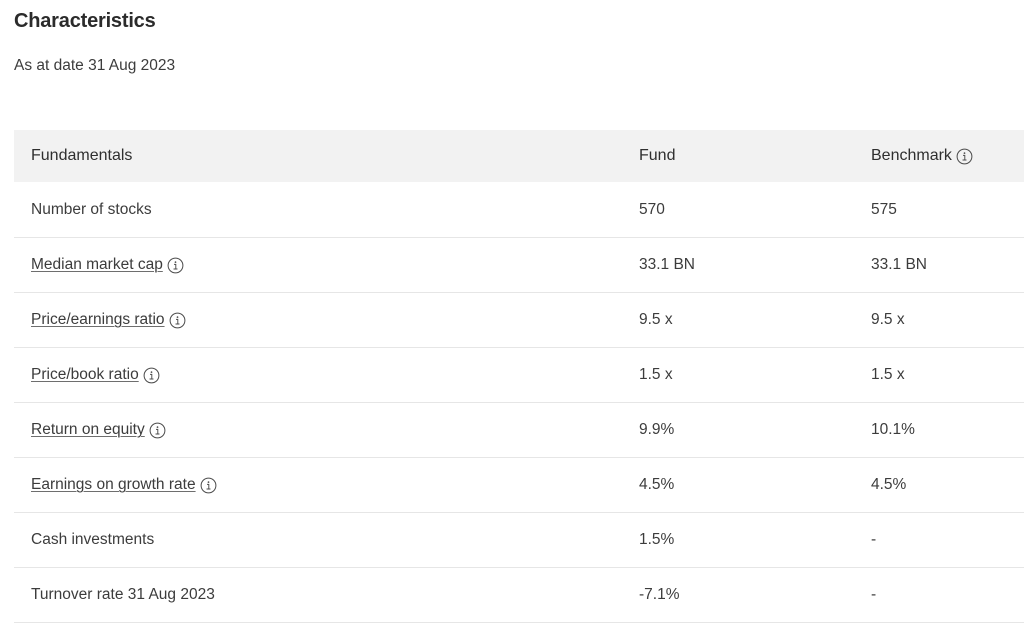  Describe the element at coordinates (888, 374) in the screenshot. I see `benchmark-value-cell: 1.5 x` at that location.